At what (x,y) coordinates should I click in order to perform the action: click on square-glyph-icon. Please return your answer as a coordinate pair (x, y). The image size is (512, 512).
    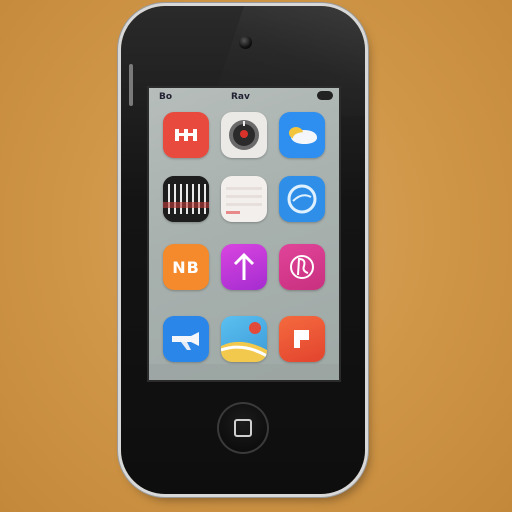
    Looking at the image, I should click on (301, 339).